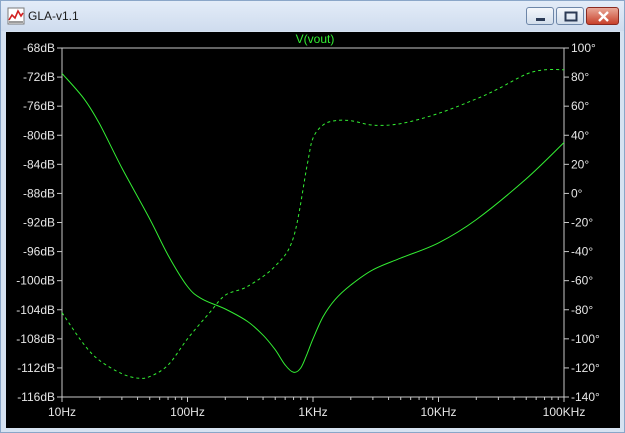  I want to click on maximize-icon, so click(571, 16).